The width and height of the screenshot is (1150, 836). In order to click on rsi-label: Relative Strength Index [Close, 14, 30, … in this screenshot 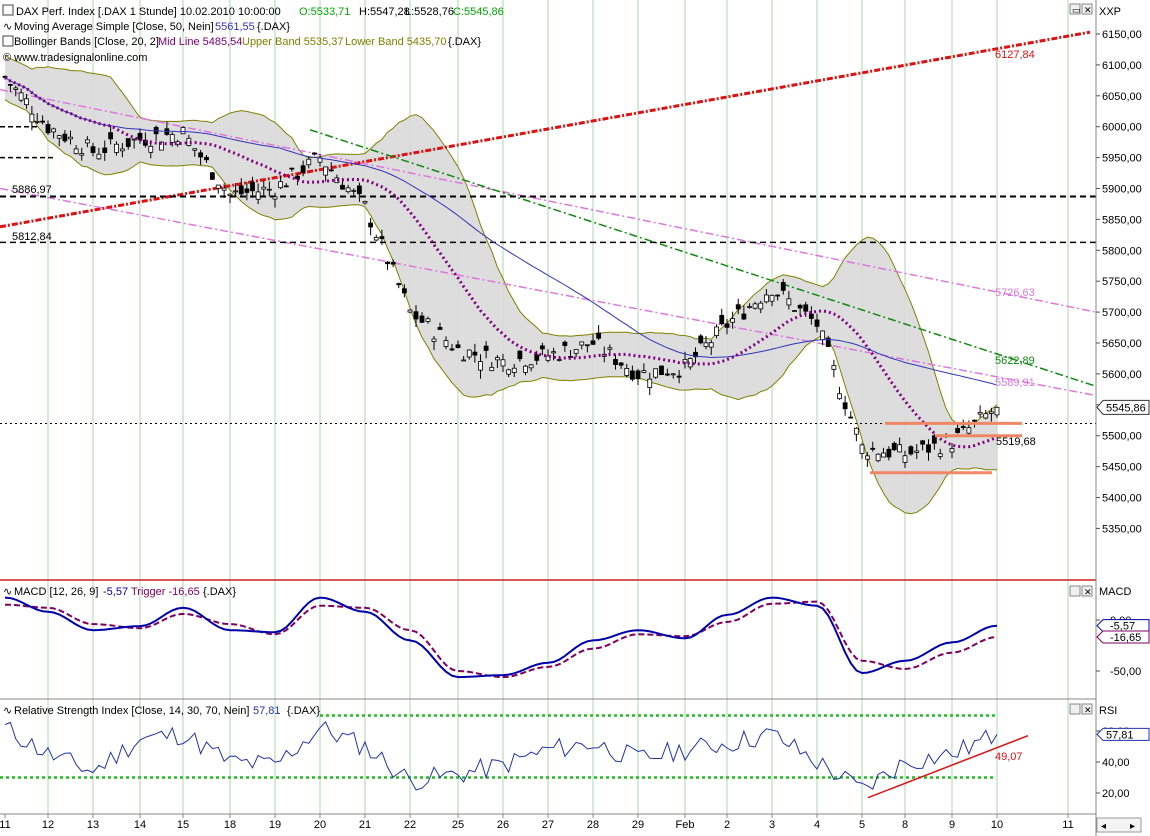, I will do `click(131, 711)`.